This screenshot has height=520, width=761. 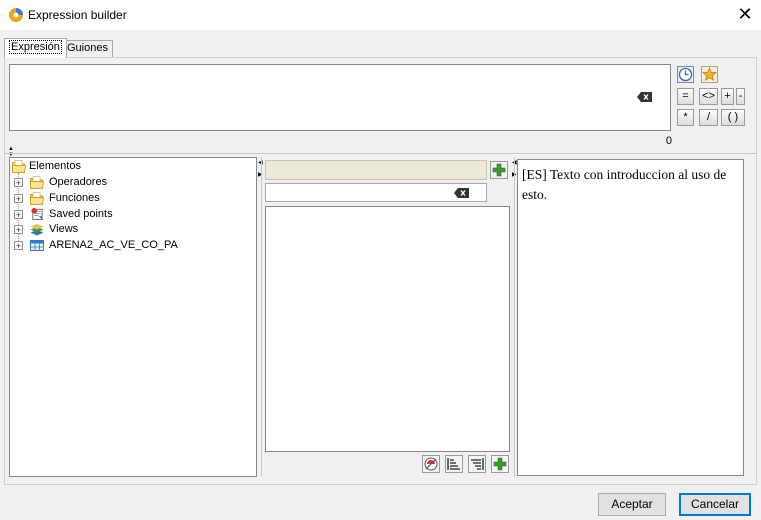 I want to click on layers-icon, so click(x=37, y=230).